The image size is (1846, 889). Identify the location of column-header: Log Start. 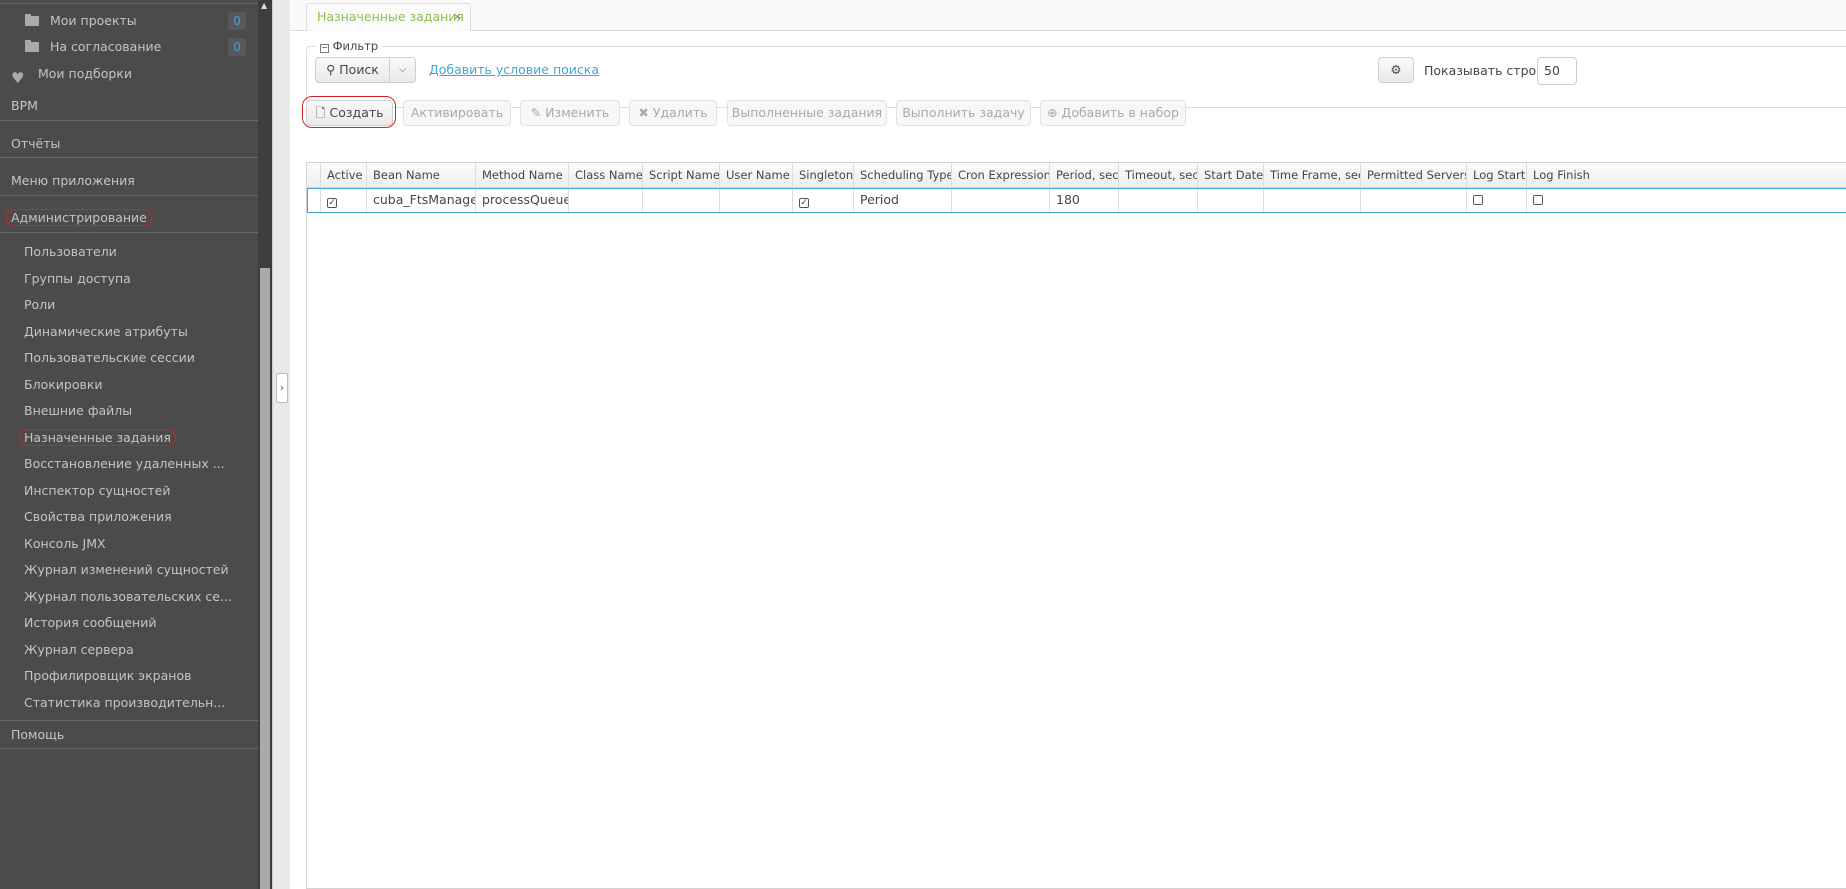
(1497, 175).